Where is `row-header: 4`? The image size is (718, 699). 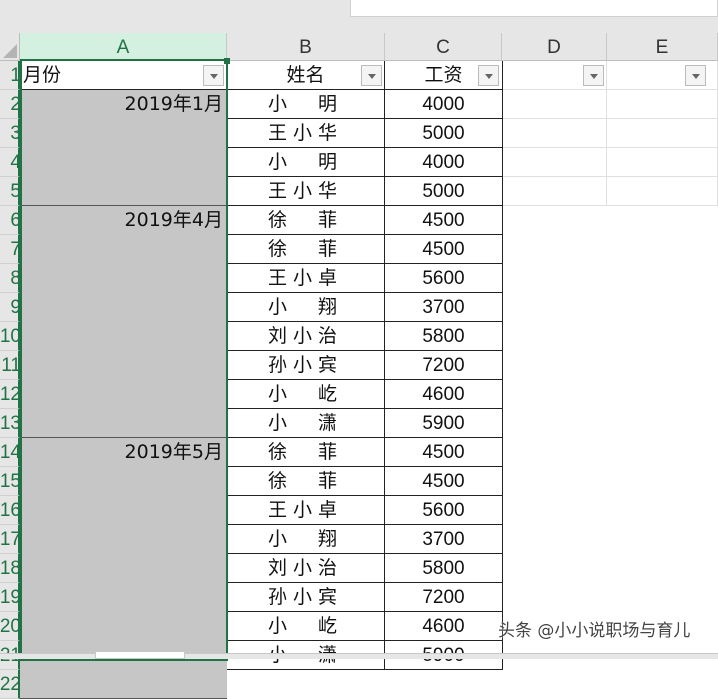
row-header: 4 is located at coordinates (10, 162).